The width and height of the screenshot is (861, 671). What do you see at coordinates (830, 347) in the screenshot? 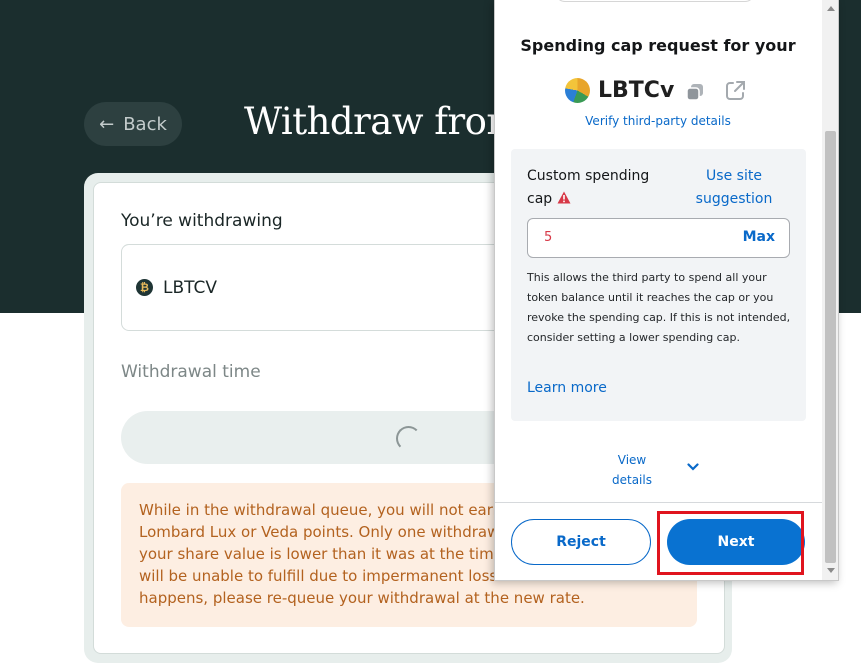
I see `scroll-thumb` at bounding box center [830, 347].